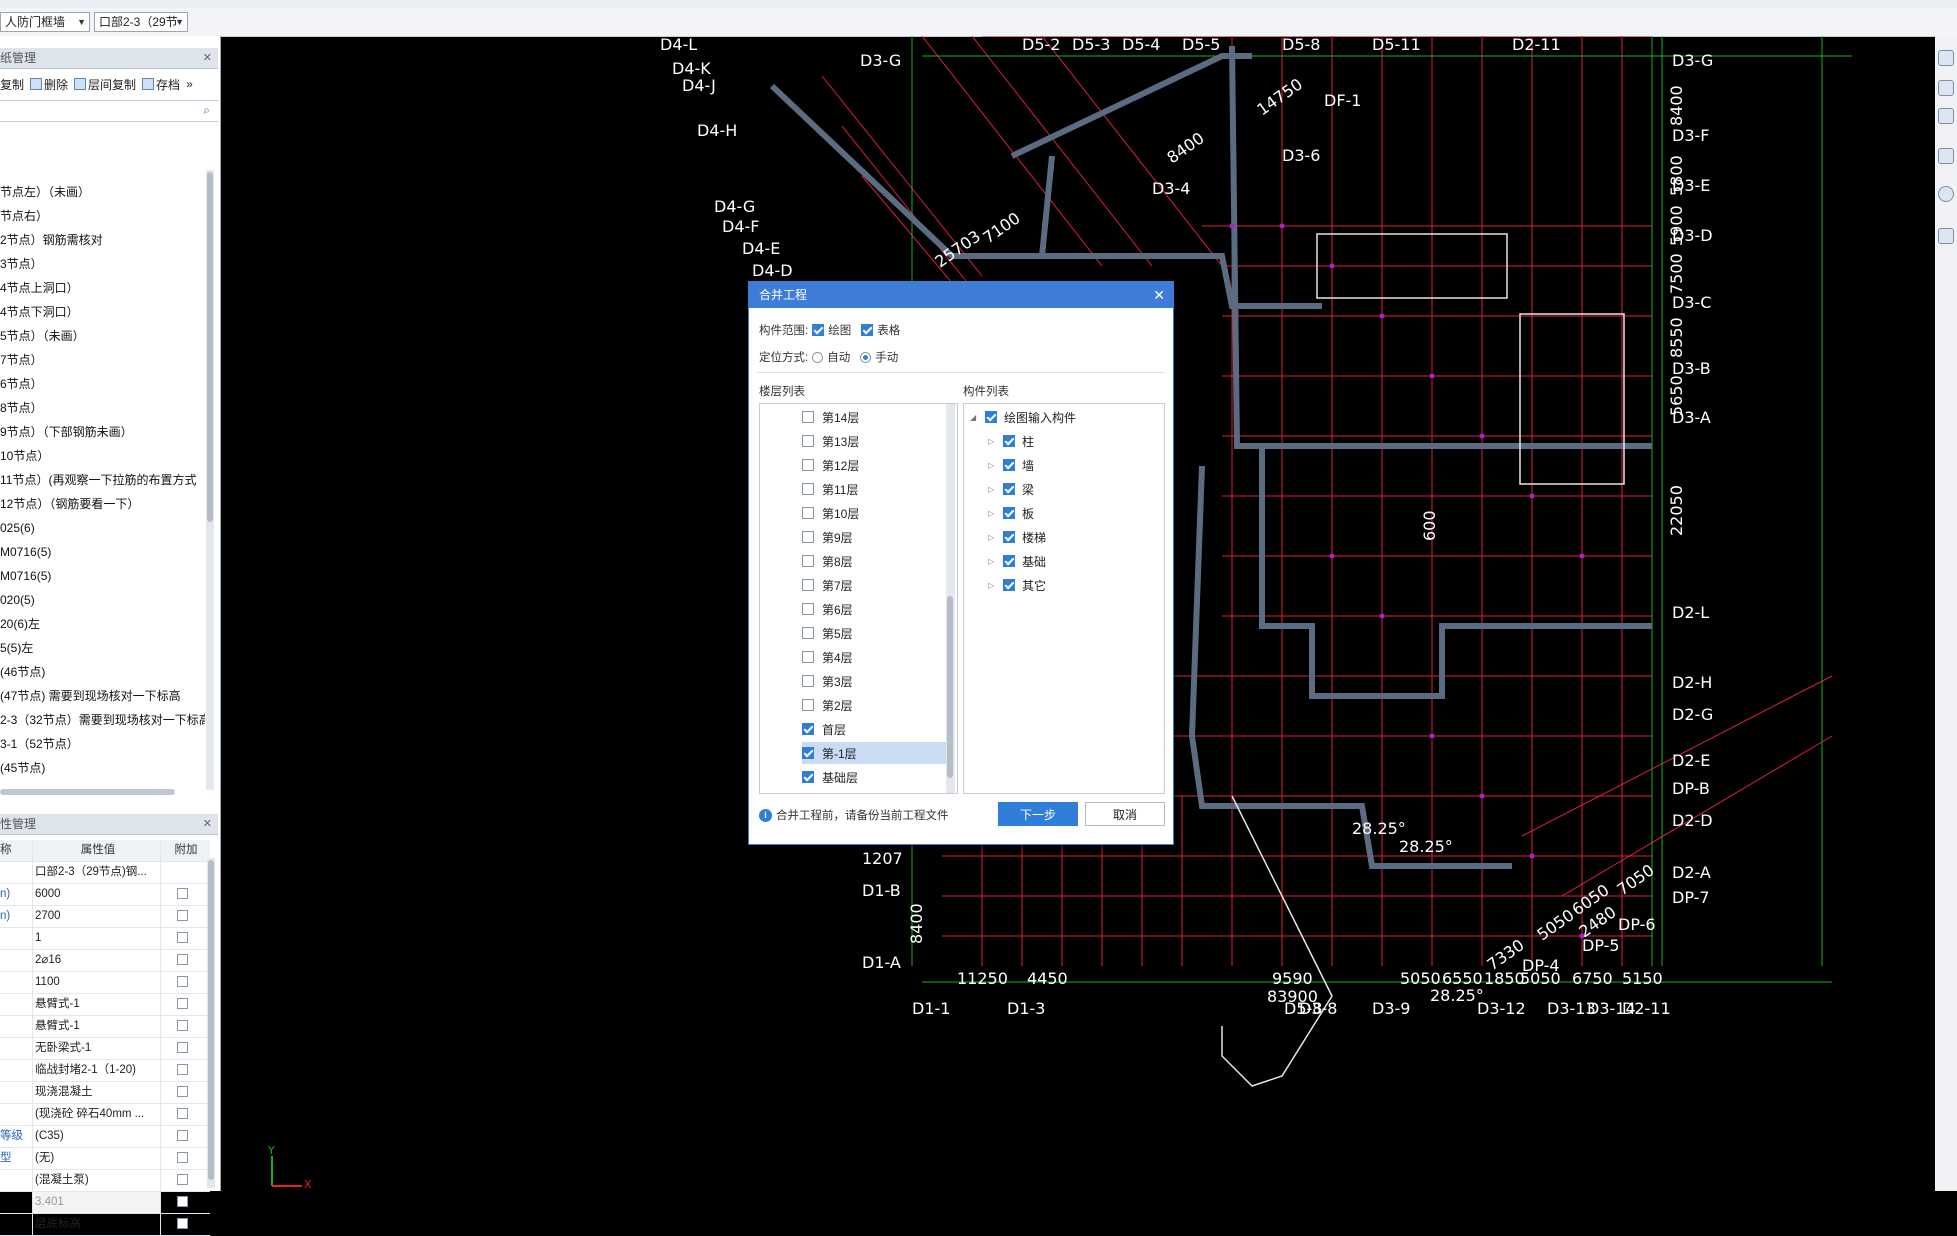 This screenshot has width=1957, height=1236. I want to click on property-value: (无), so click(96, 1158).